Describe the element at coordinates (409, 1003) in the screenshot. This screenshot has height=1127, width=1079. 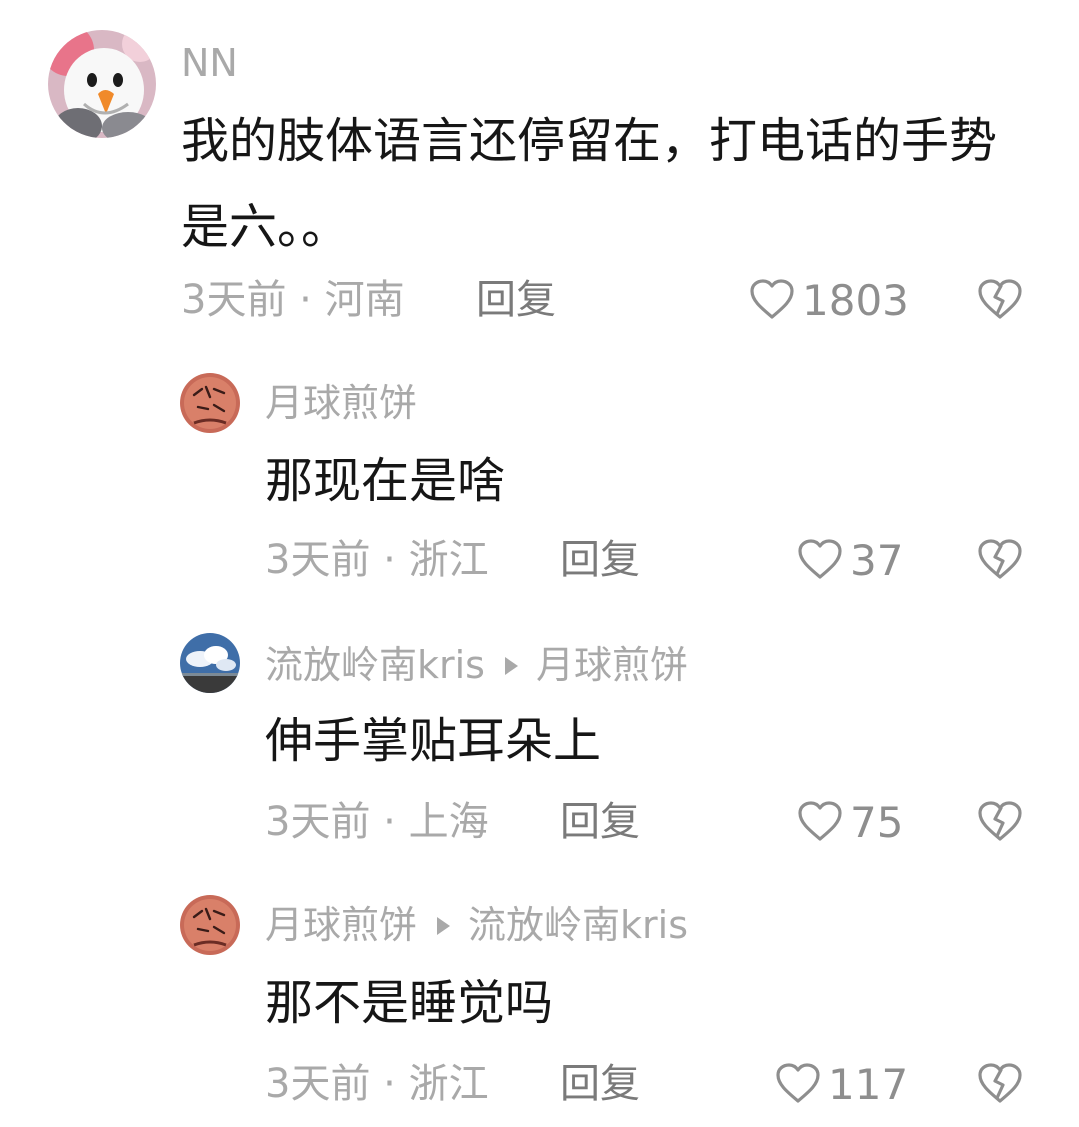
I see `reply-text: 那不是睡觉吗` at that location.